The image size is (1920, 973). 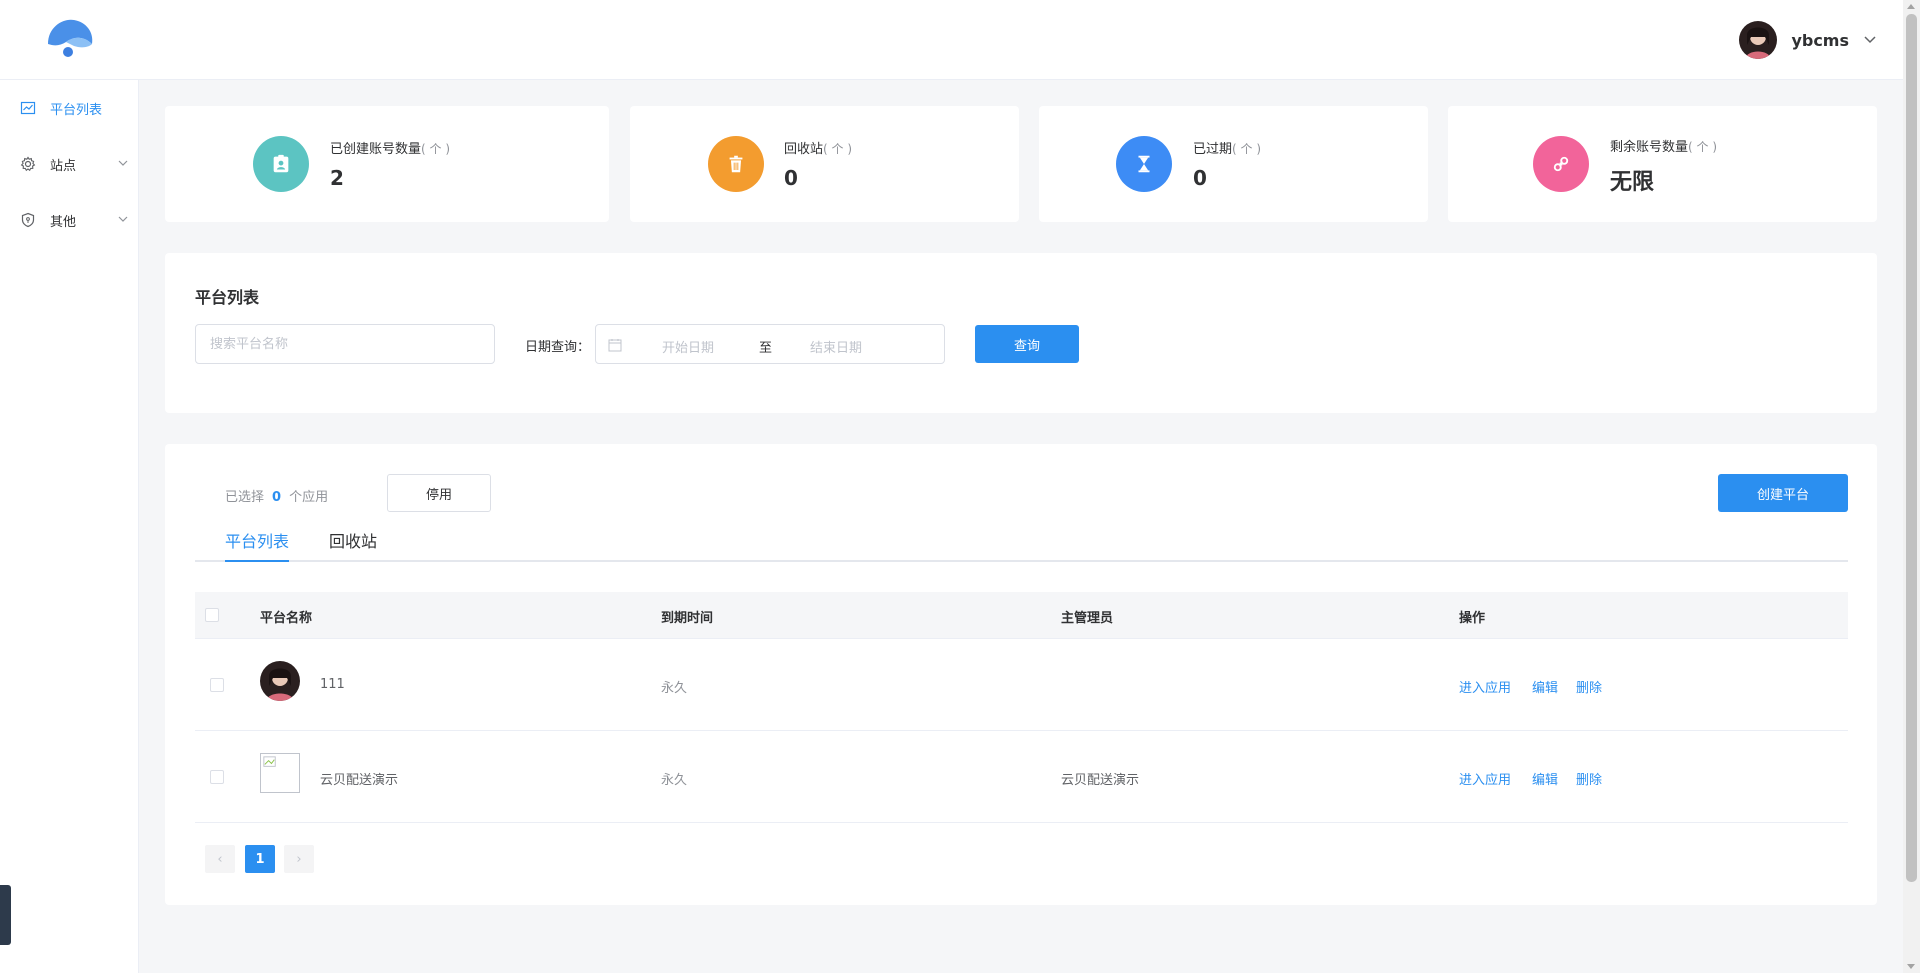 I want to click on stat-card-created, so click(x=387, y=164).